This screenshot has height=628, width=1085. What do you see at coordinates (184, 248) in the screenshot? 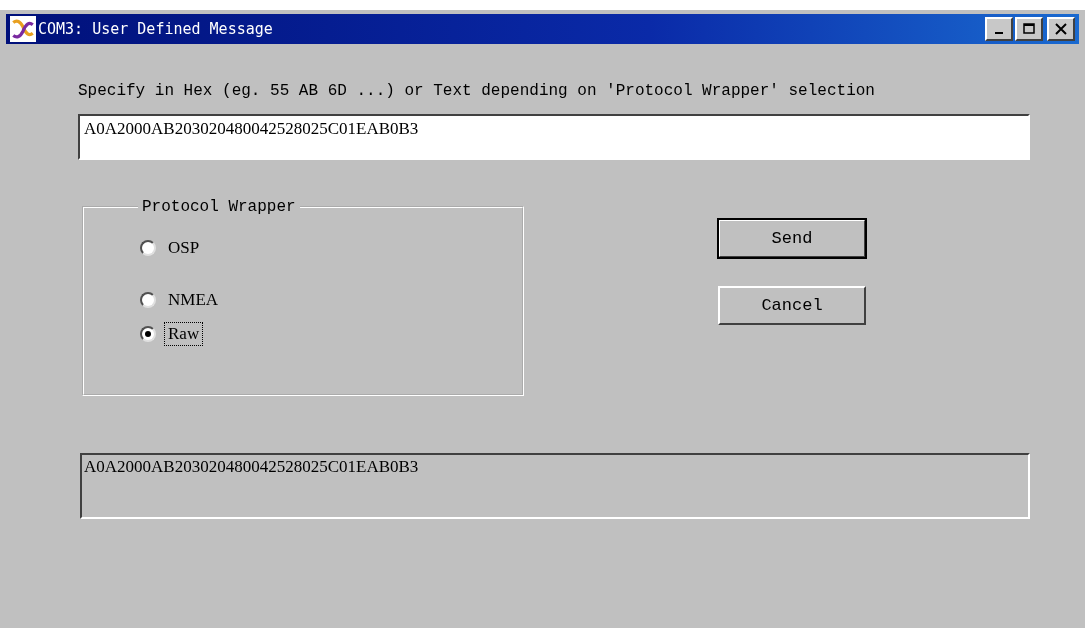
I see `radio-label: OSP` at bounding box center [184, 248].